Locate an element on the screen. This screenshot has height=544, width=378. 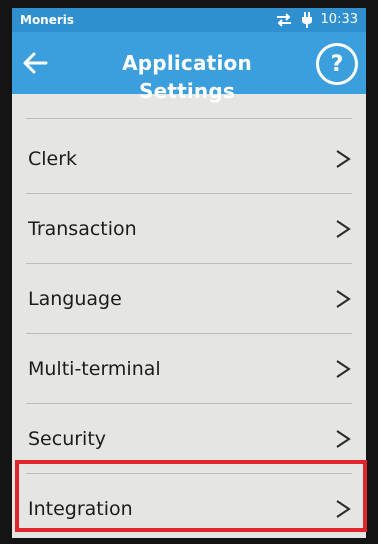
setting-label: Security is located at coordinates (67, 439).